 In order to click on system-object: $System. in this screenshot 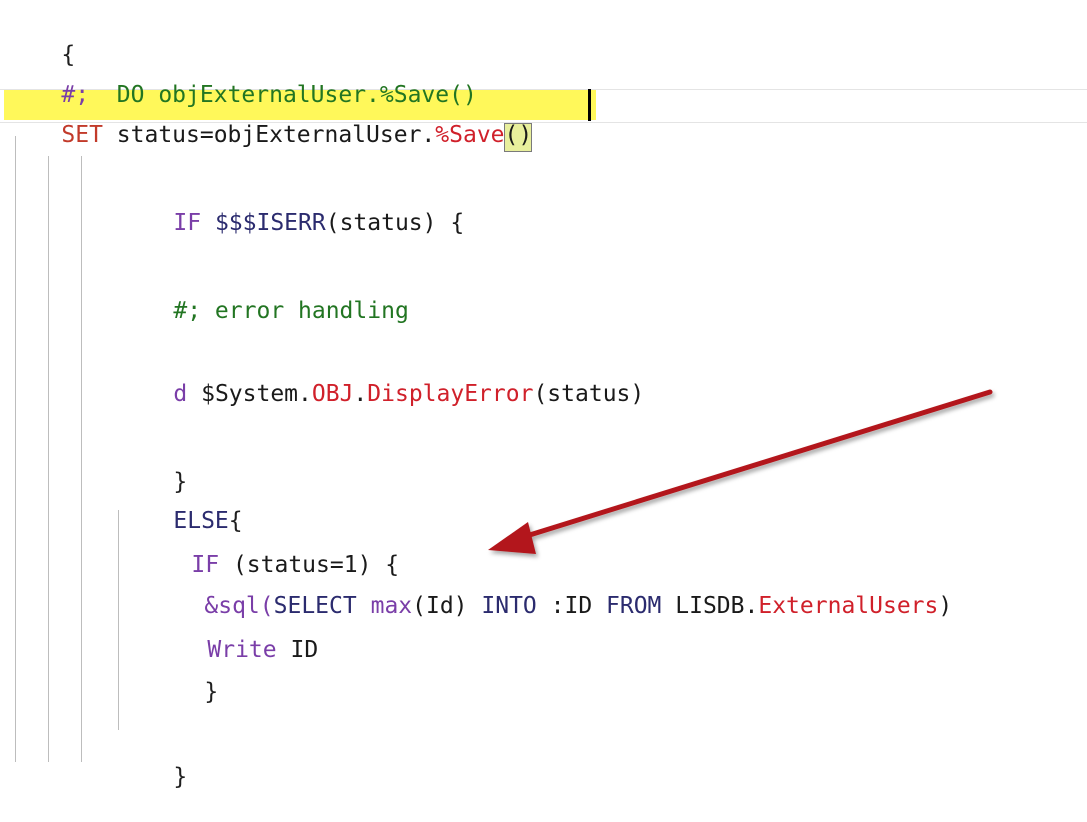, I will do `click(256, 394)`.